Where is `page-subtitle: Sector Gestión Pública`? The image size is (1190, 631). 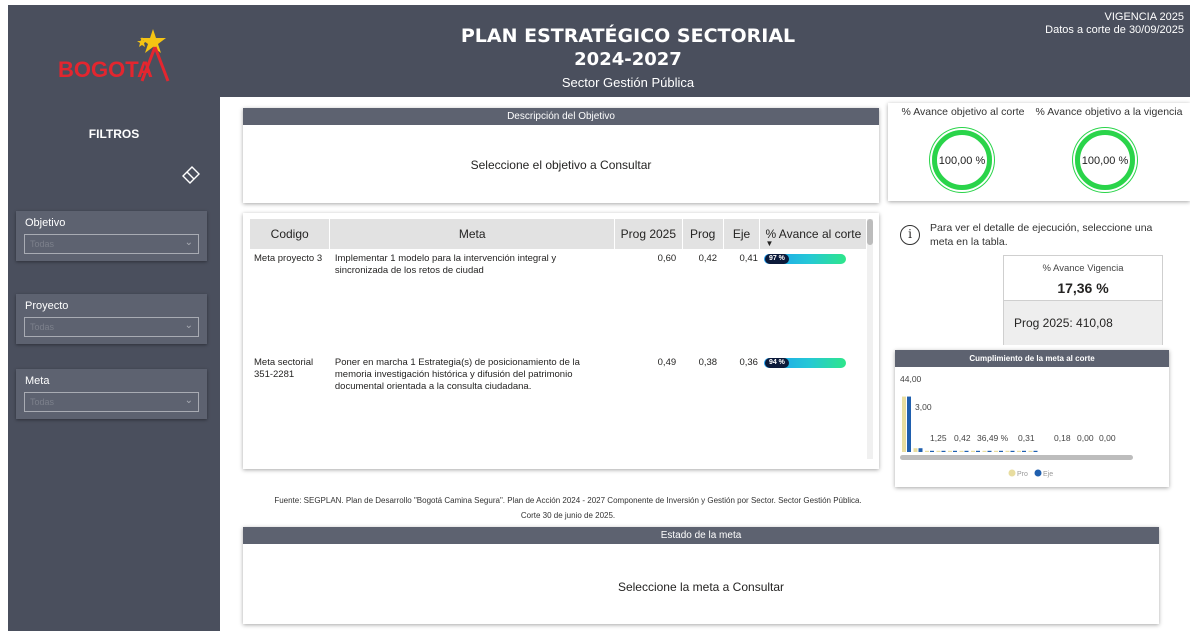
page-subtitle: Sector Gestión Pública is located at coordinates (628, 82).